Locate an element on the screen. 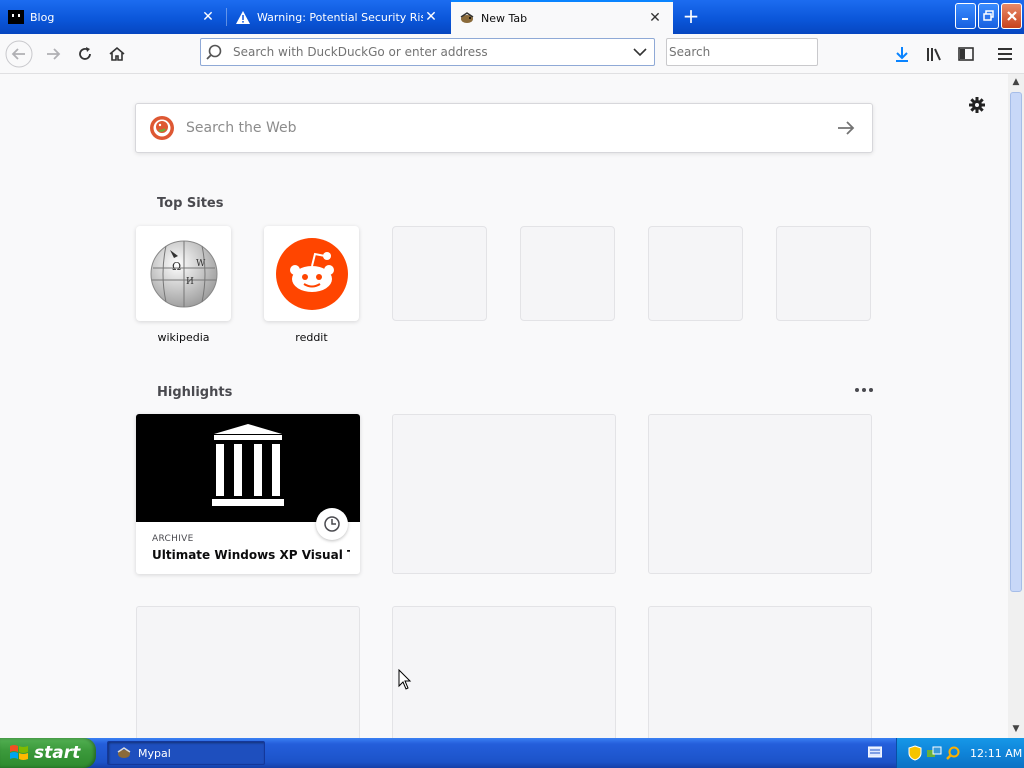  minimize-button is located at coordinates (965, 16).